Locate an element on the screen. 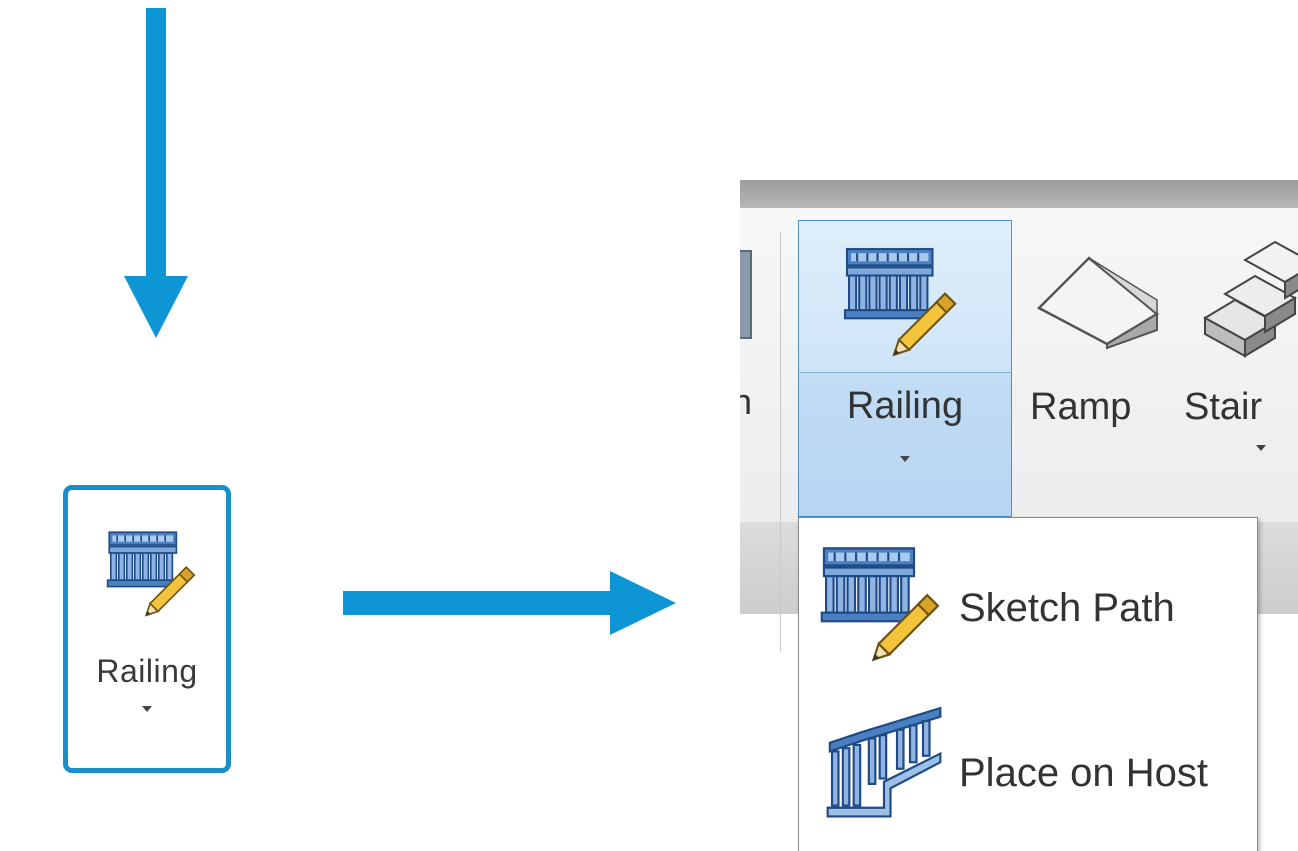  railing-dropdown-button: Railing is located at coordinates (905, 444).